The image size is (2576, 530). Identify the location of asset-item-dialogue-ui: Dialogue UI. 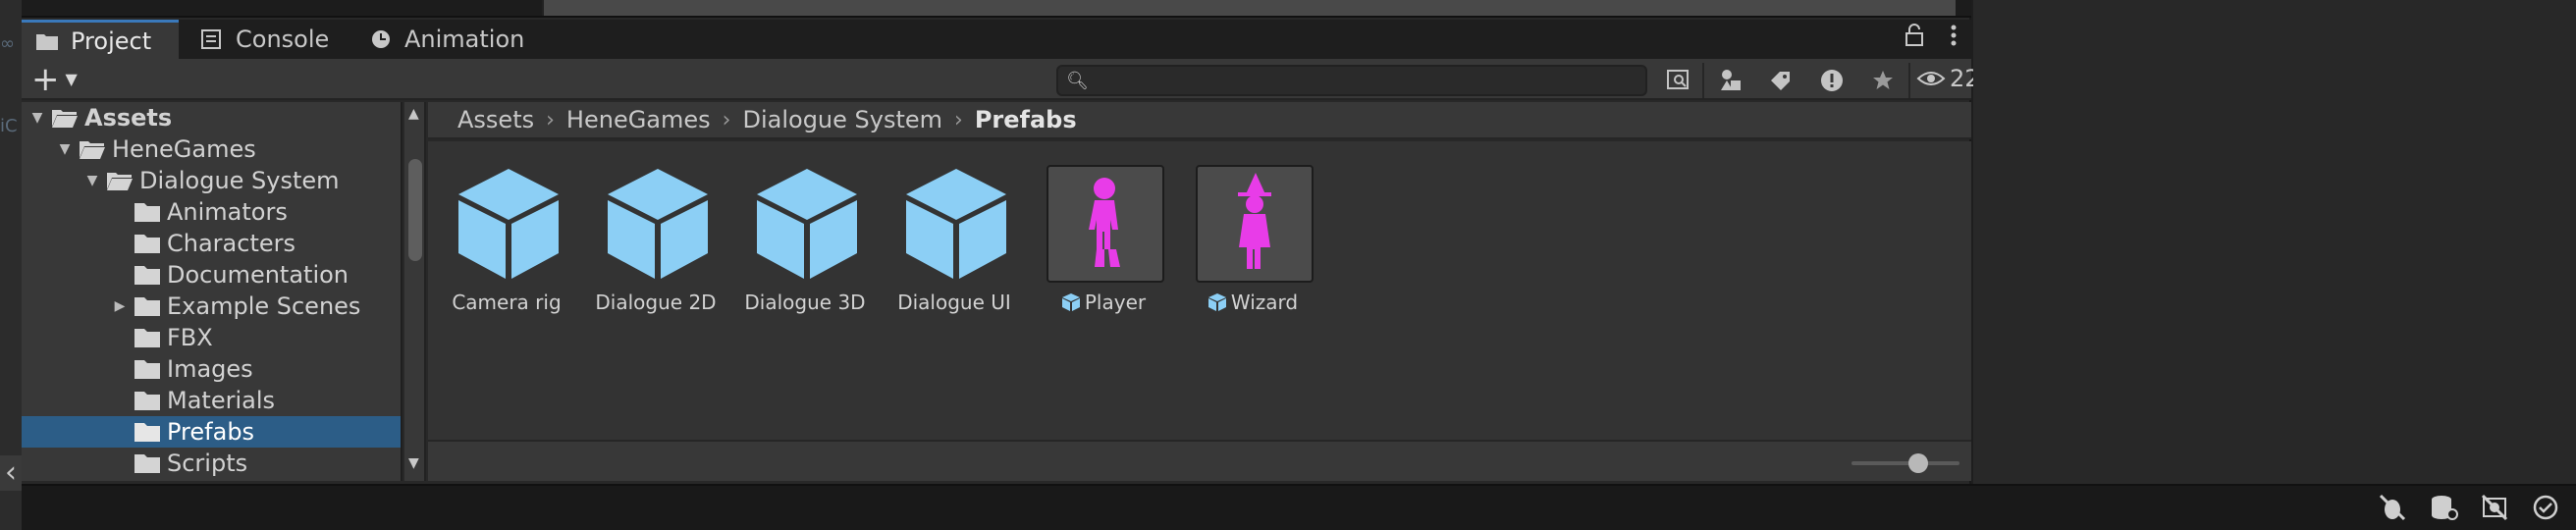
(944, 243).